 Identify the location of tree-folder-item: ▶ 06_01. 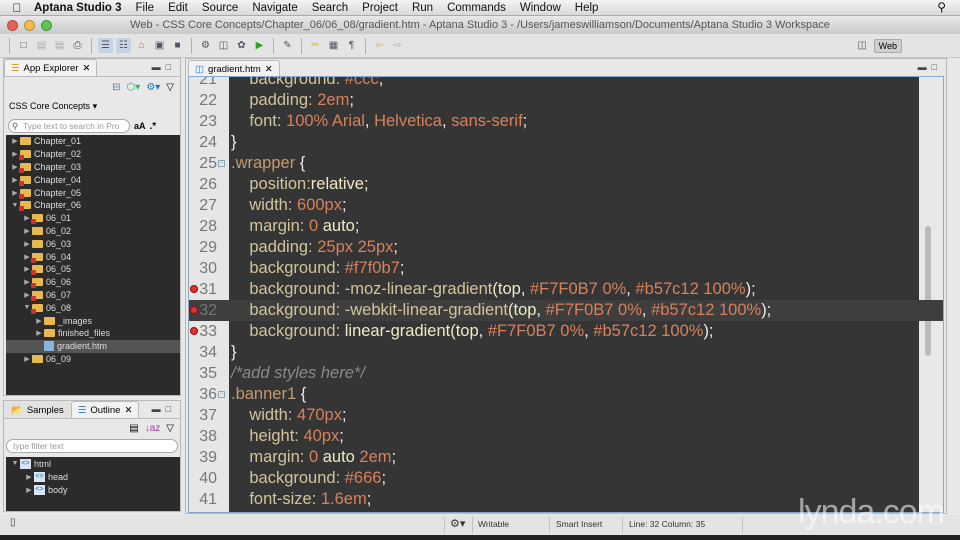
(93, 218).